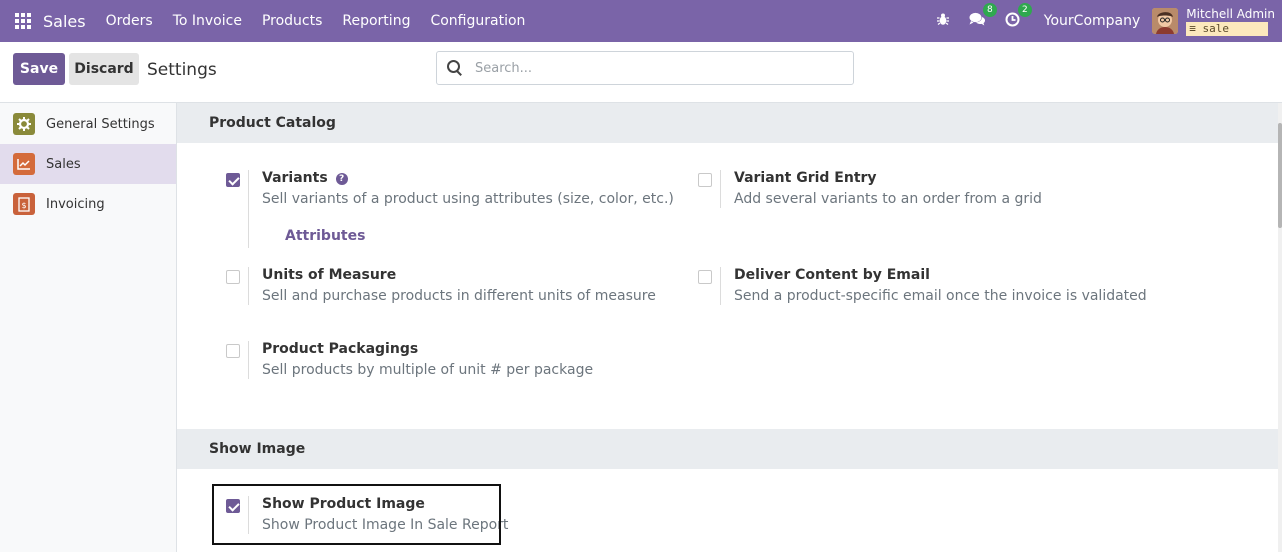 The image size is (1282, 552). Describe the element at coordinates (356, 514) in the screenshot. I see `highlight-box` at that location.